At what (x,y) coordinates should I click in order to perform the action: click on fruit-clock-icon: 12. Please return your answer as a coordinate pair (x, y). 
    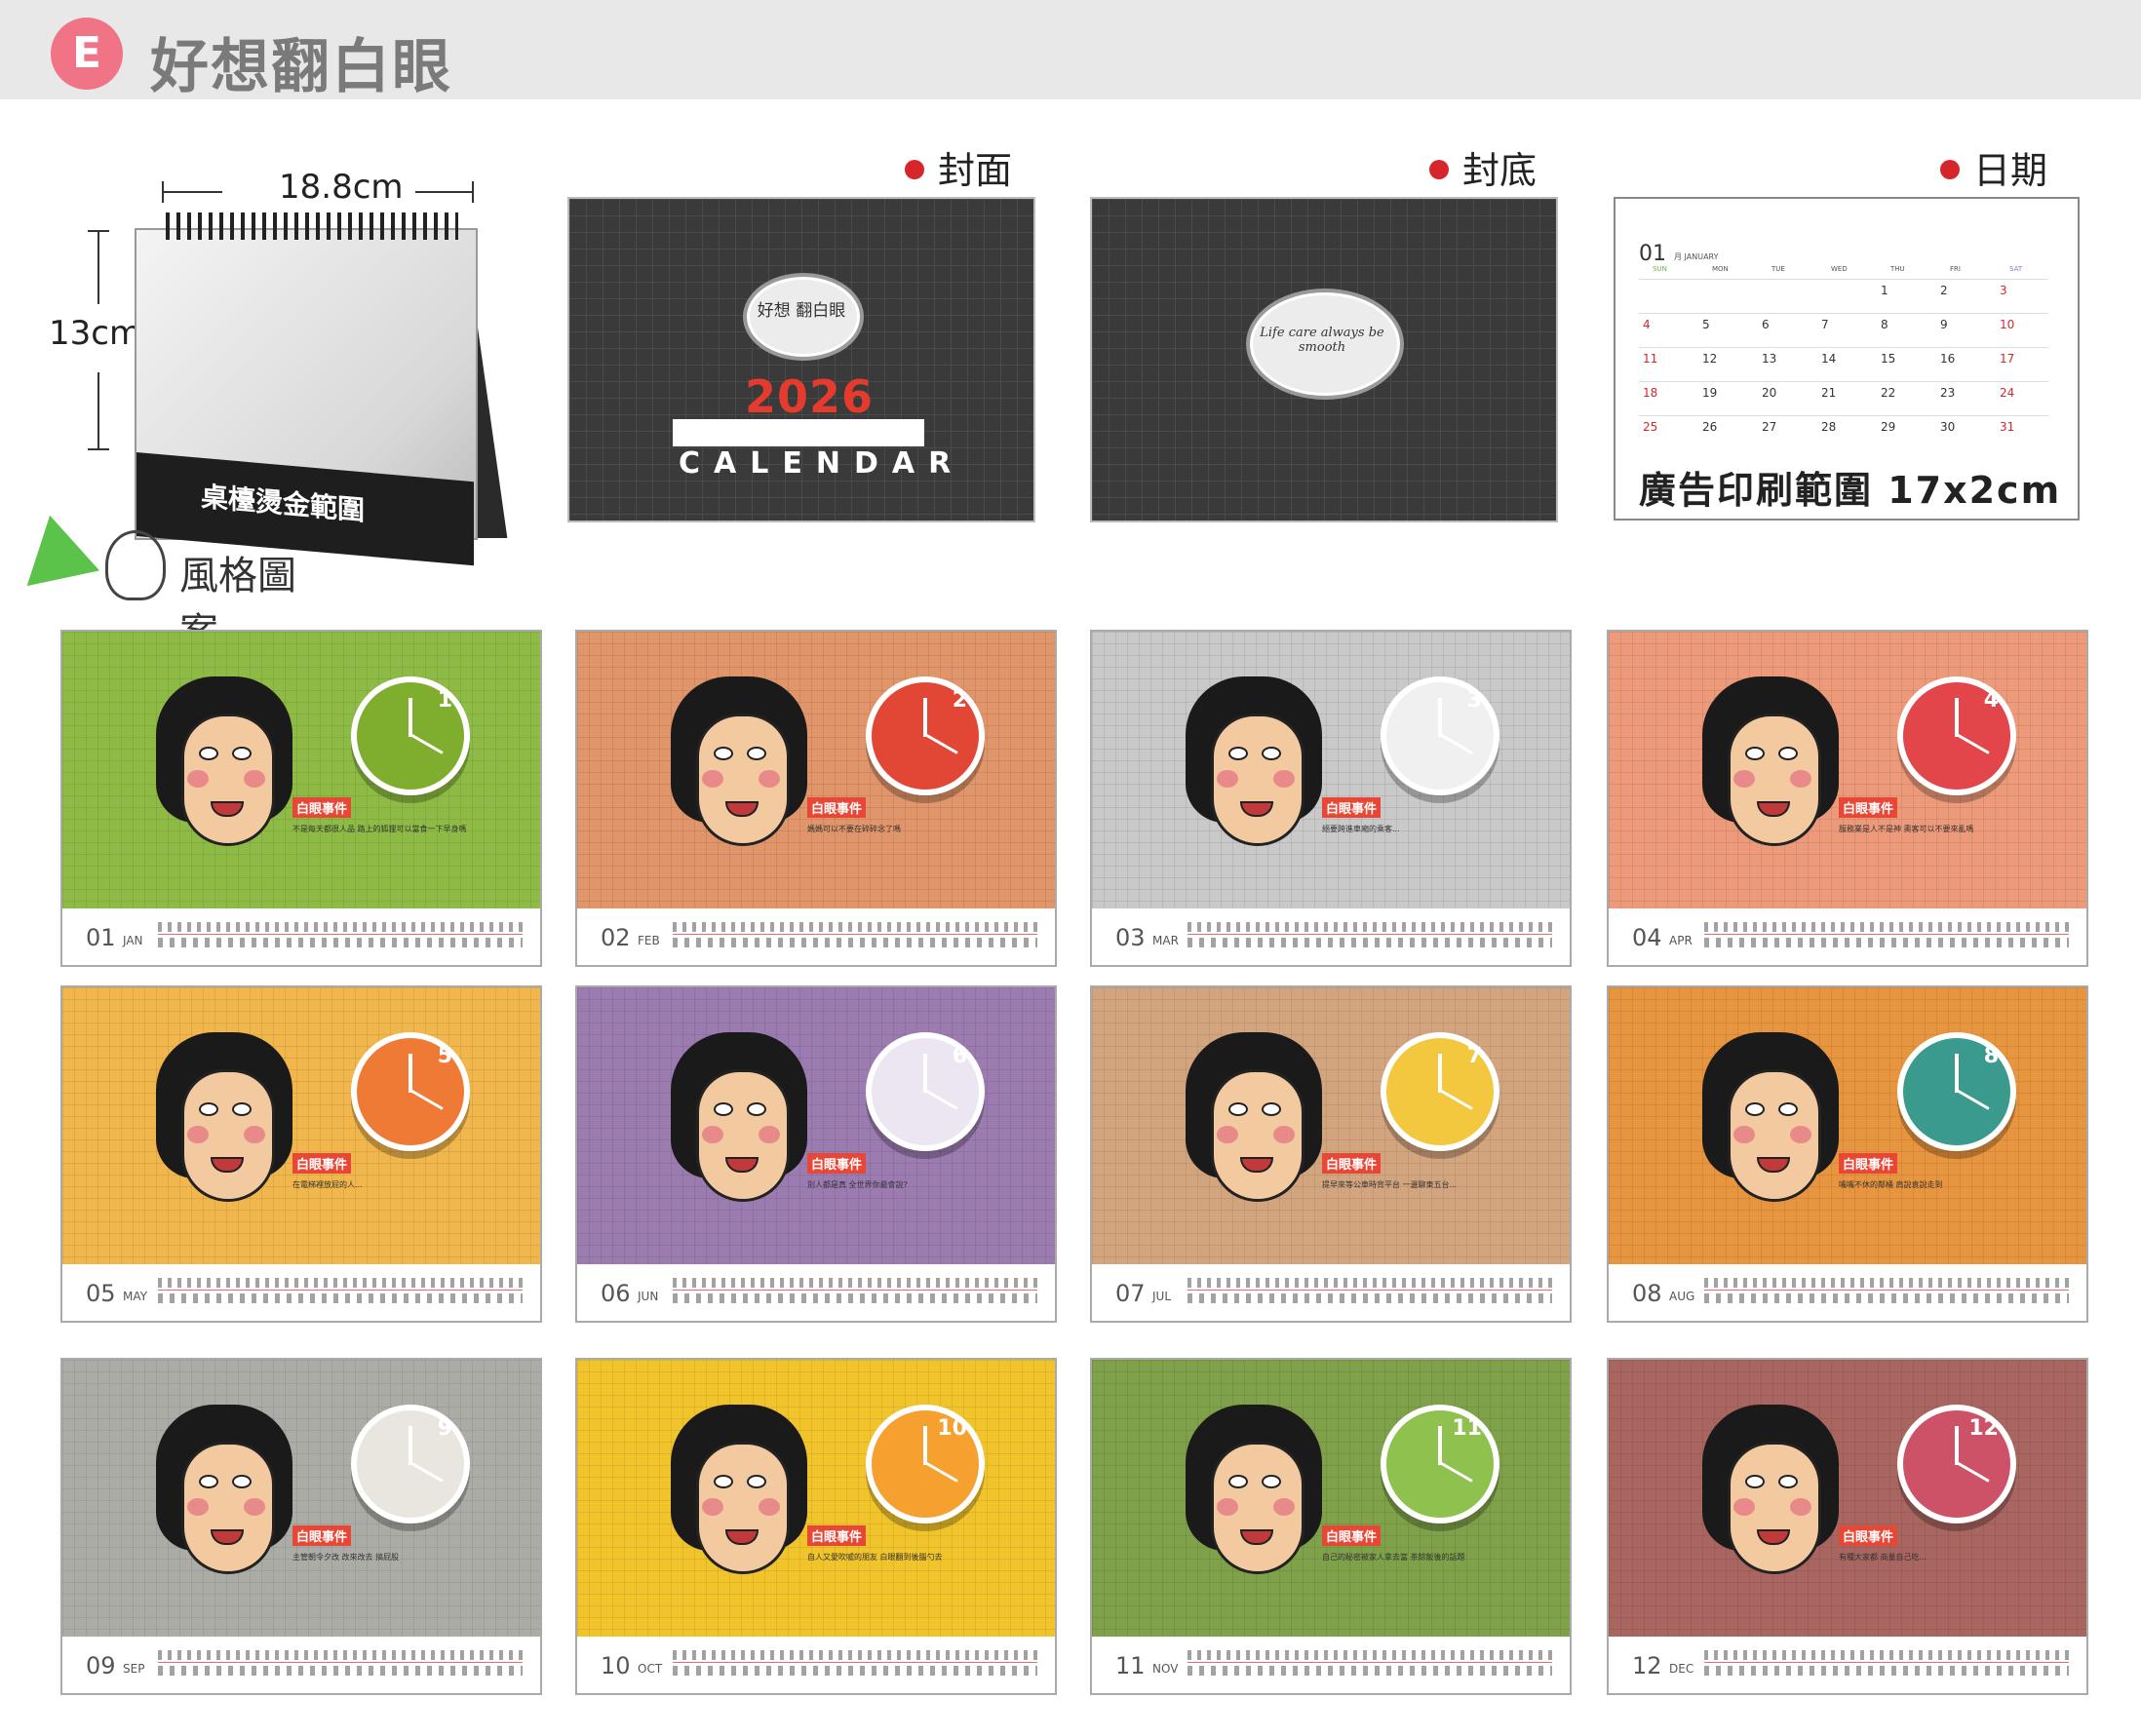
    Looking at the image, I should click on (1956, 1464).